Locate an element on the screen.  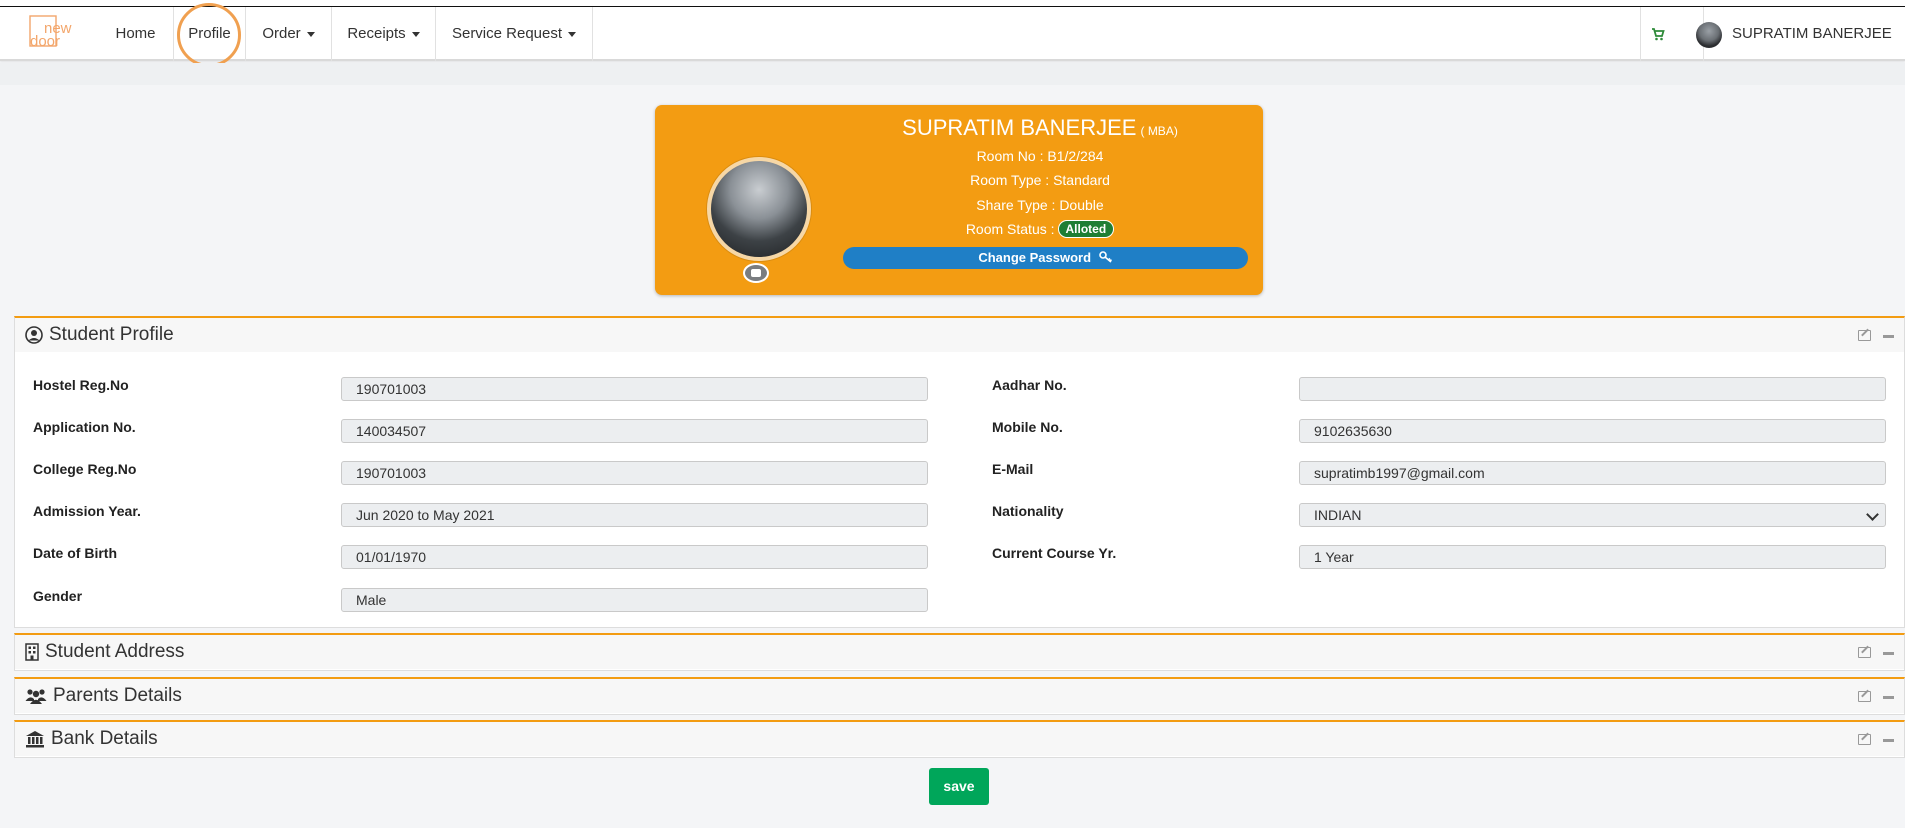
nav-order: Order is located at coordinates (289, 34).